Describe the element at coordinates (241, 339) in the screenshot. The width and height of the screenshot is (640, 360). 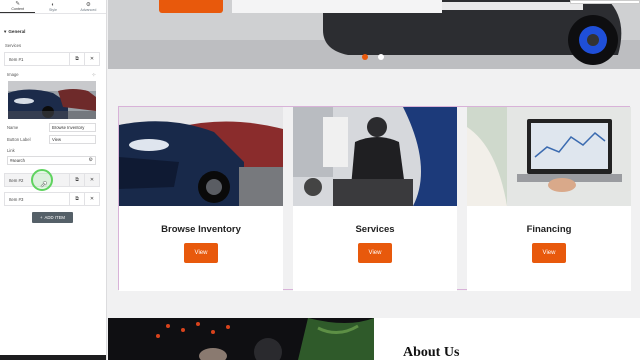
I see `about-image` at that location.